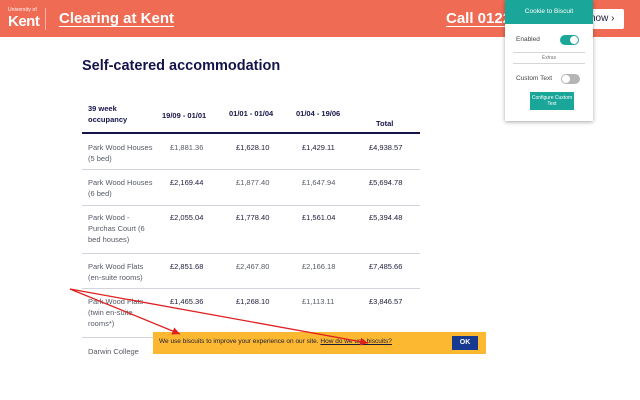 This screenshot has width=640, height=400. Describe the element at coordinates (318, 147) in the screenshot. I see `table-cell: £1,429.11` at that location.